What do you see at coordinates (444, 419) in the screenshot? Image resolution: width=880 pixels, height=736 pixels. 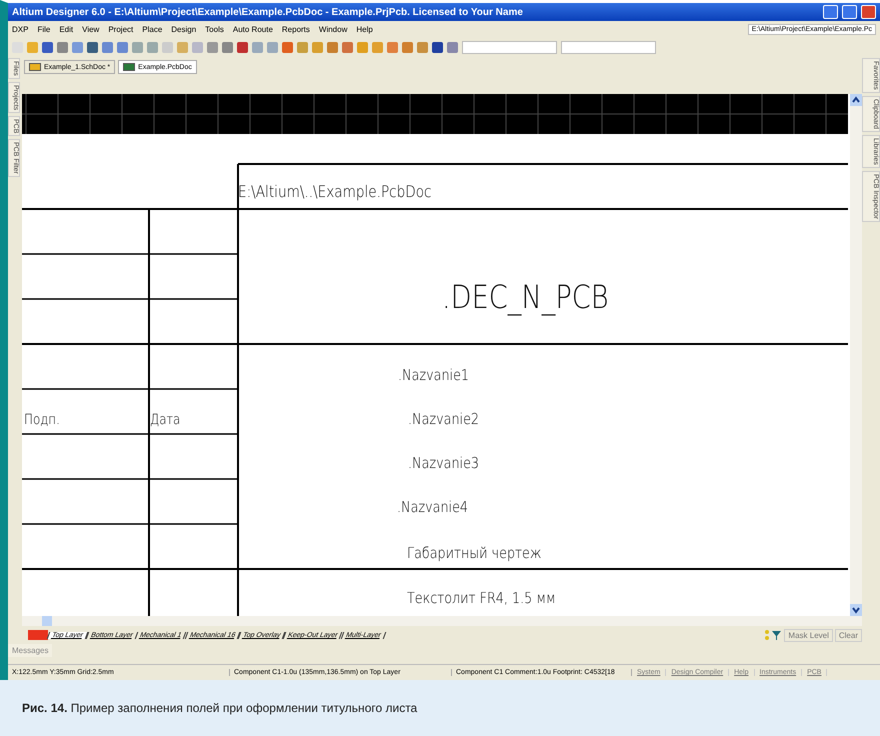 I see `name-text: .Nazvanie2` at bounding box center [444, 419].